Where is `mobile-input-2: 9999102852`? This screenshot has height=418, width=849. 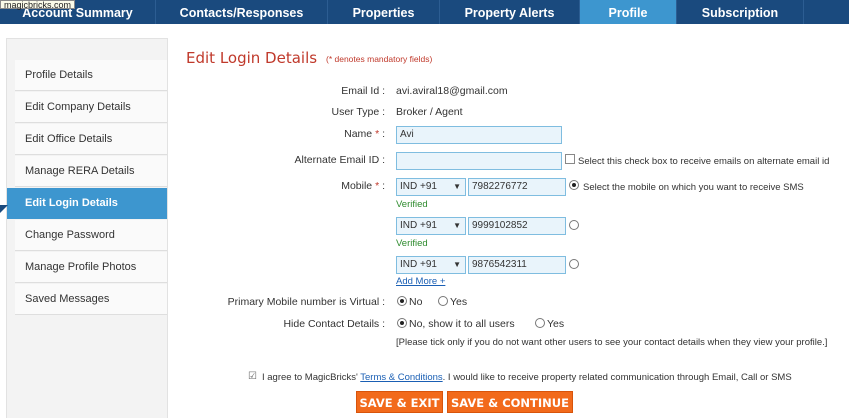
mobile-input-2: 9999102852 is located at coordinates (517, 226).